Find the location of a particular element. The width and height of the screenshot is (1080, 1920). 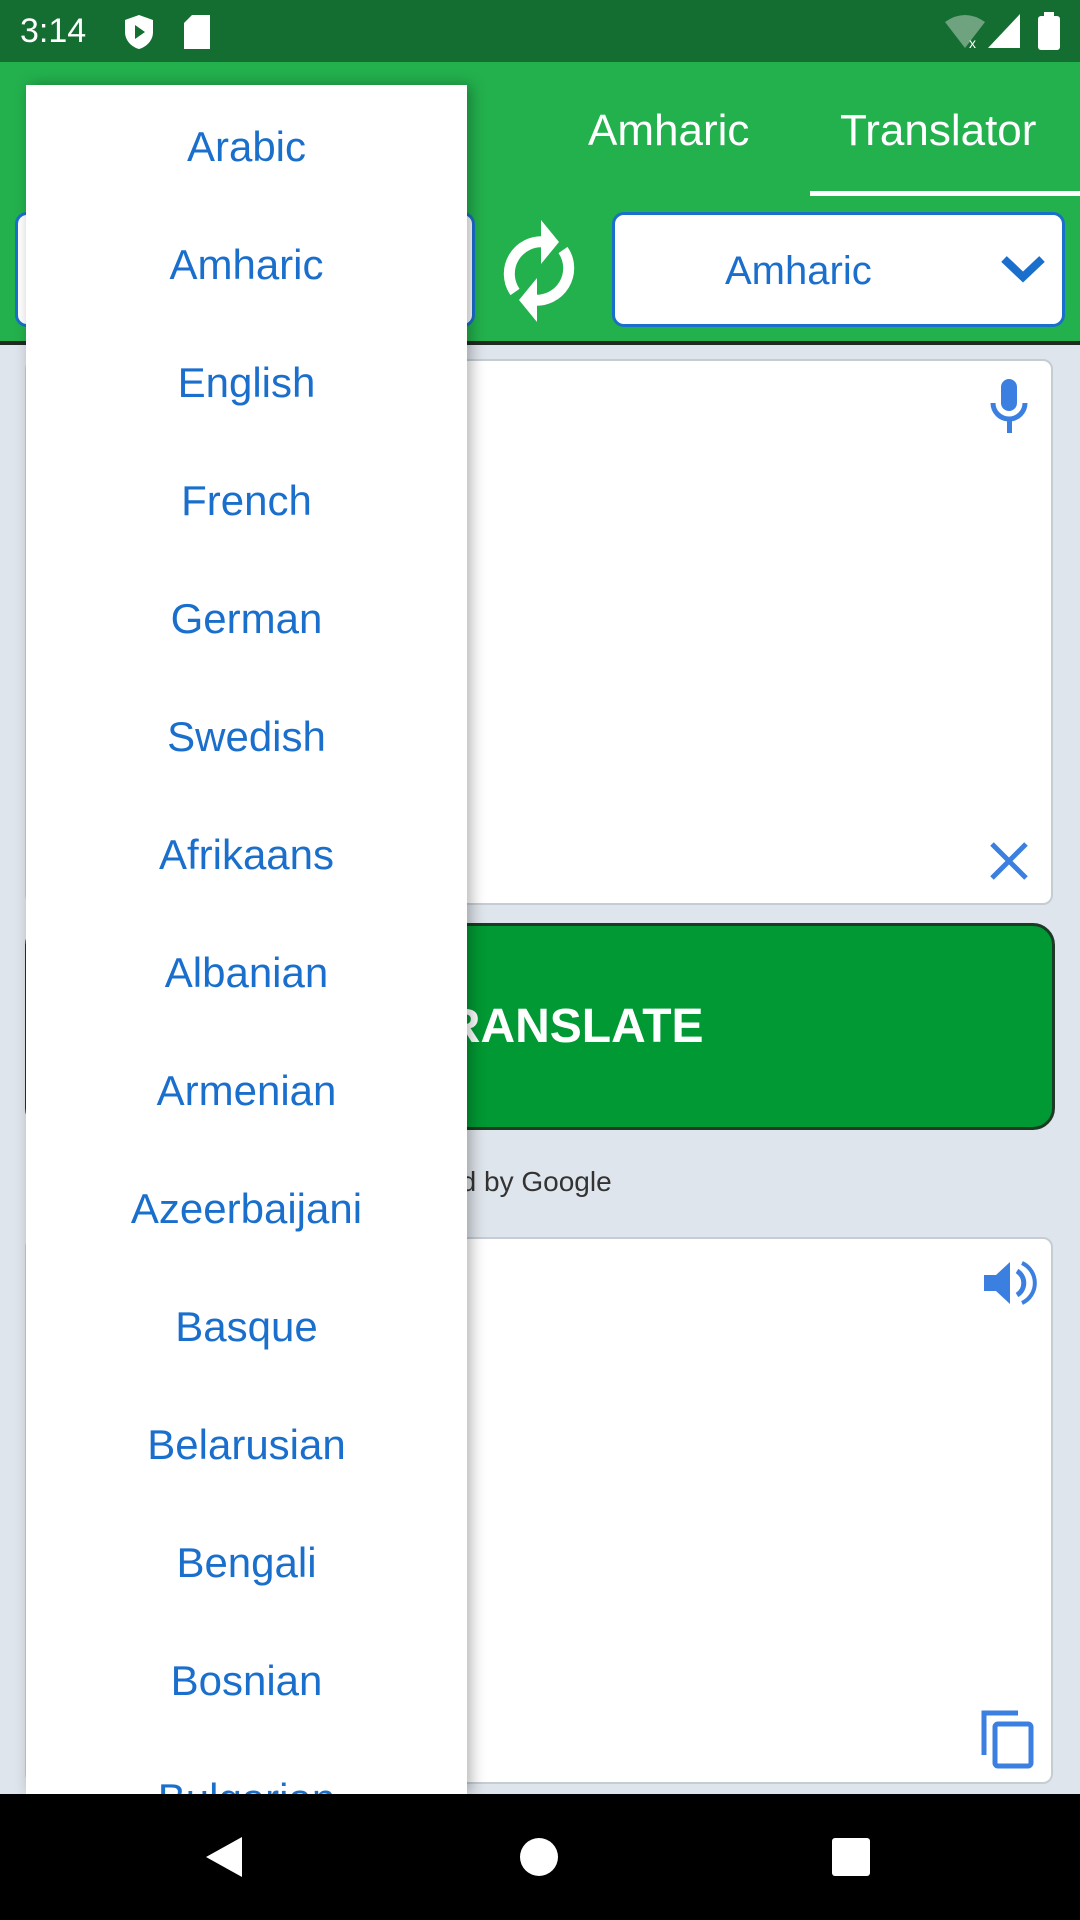

target-language-spinner: Amharic is located at coordinates (838, 269).